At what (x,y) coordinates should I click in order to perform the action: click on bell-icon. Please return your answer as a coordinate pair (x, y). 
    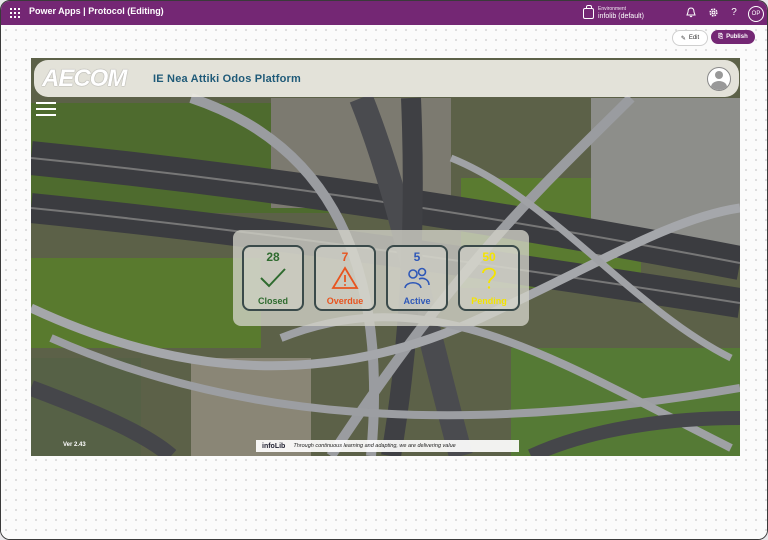
    Looking at the image, I should click on (691, 13).